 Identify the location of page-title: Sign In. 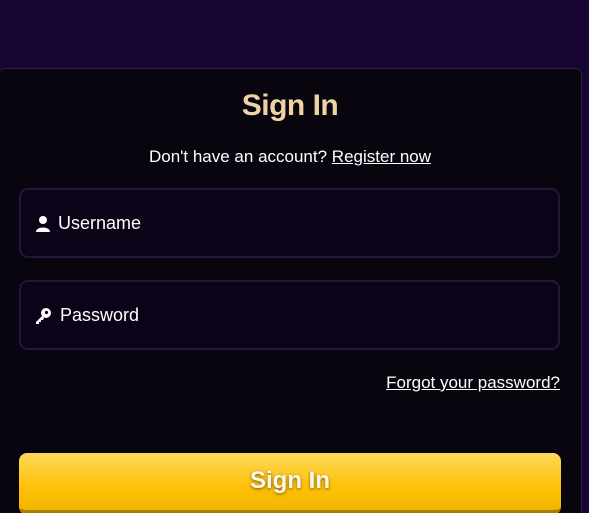
(290, 105).